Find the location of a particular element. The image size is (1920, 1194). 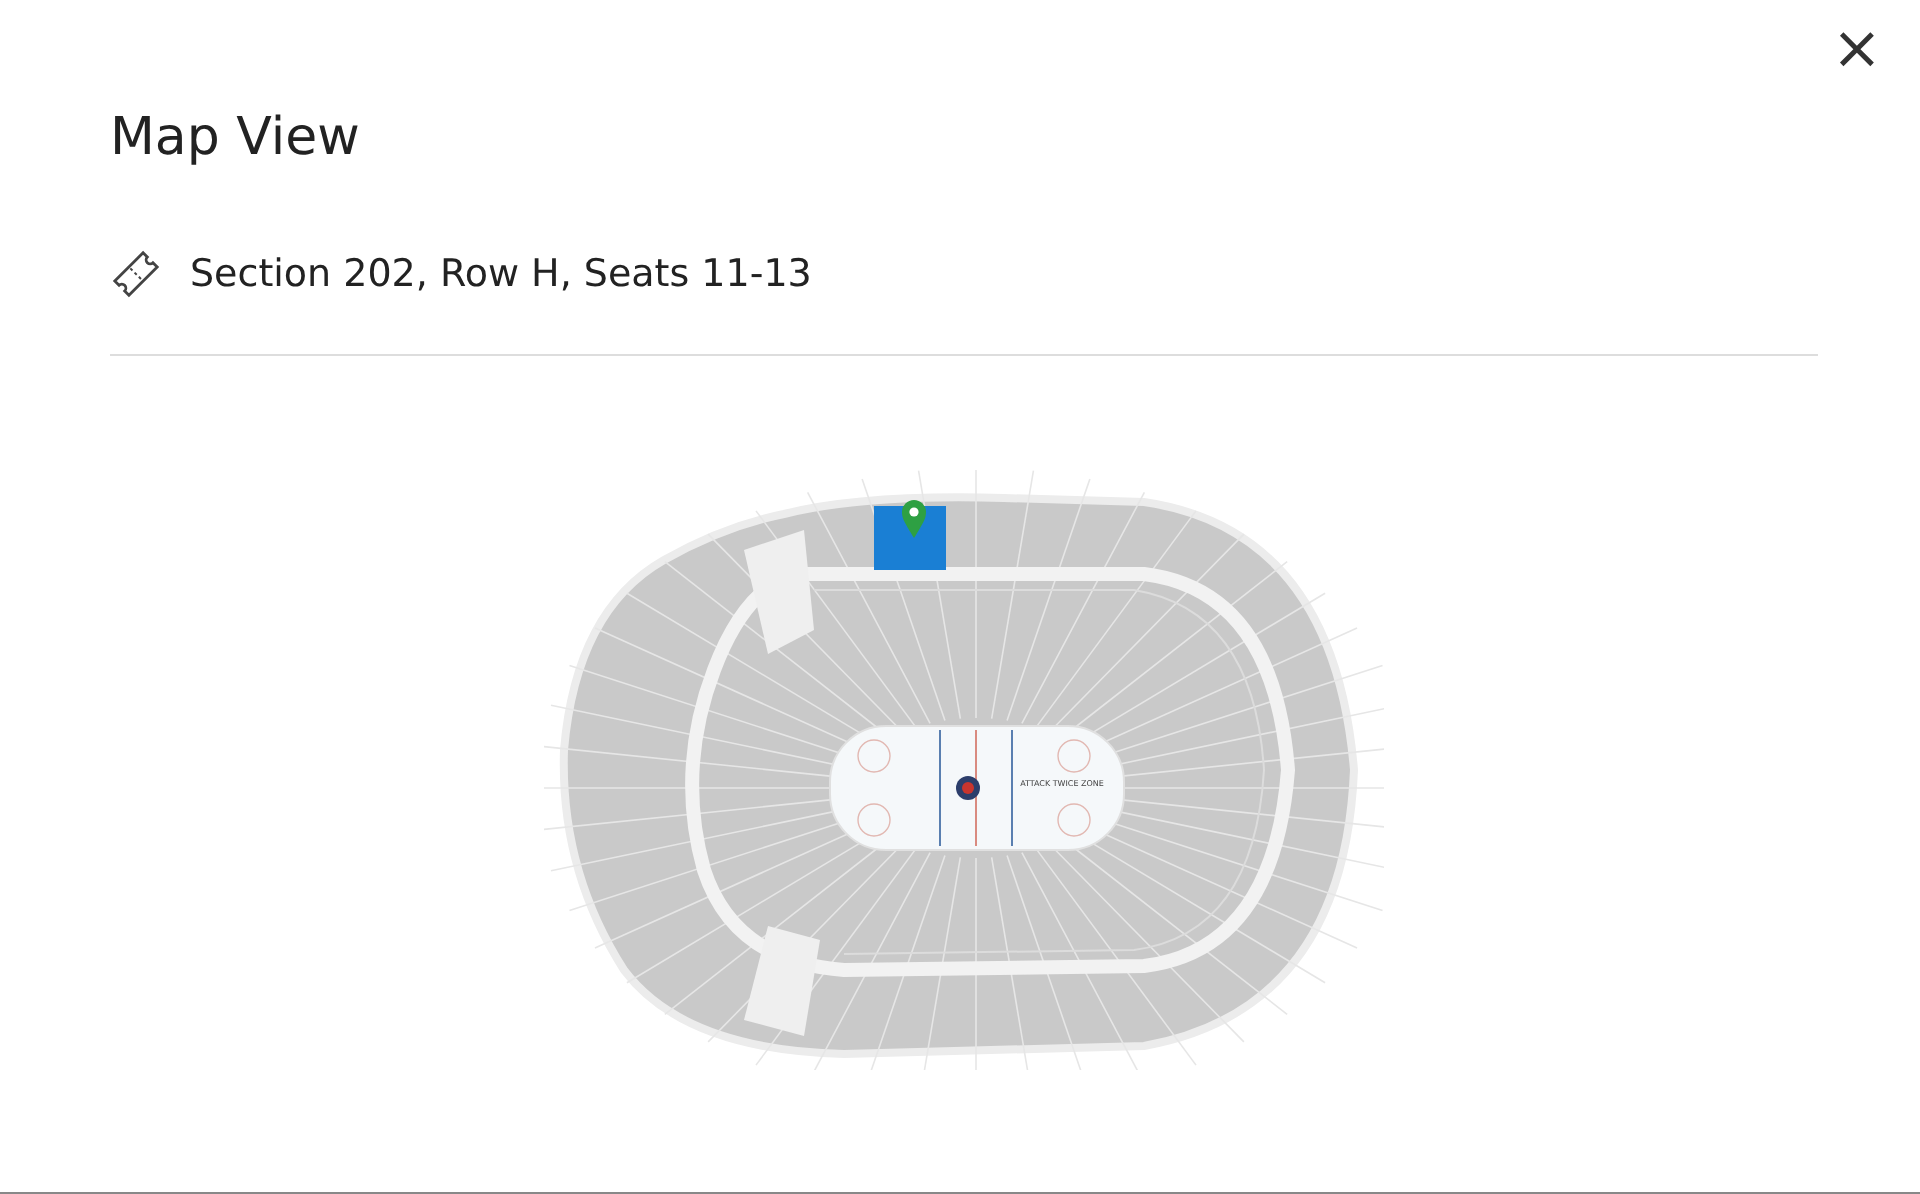

ticket-icon is located at coordinates (136, 274).